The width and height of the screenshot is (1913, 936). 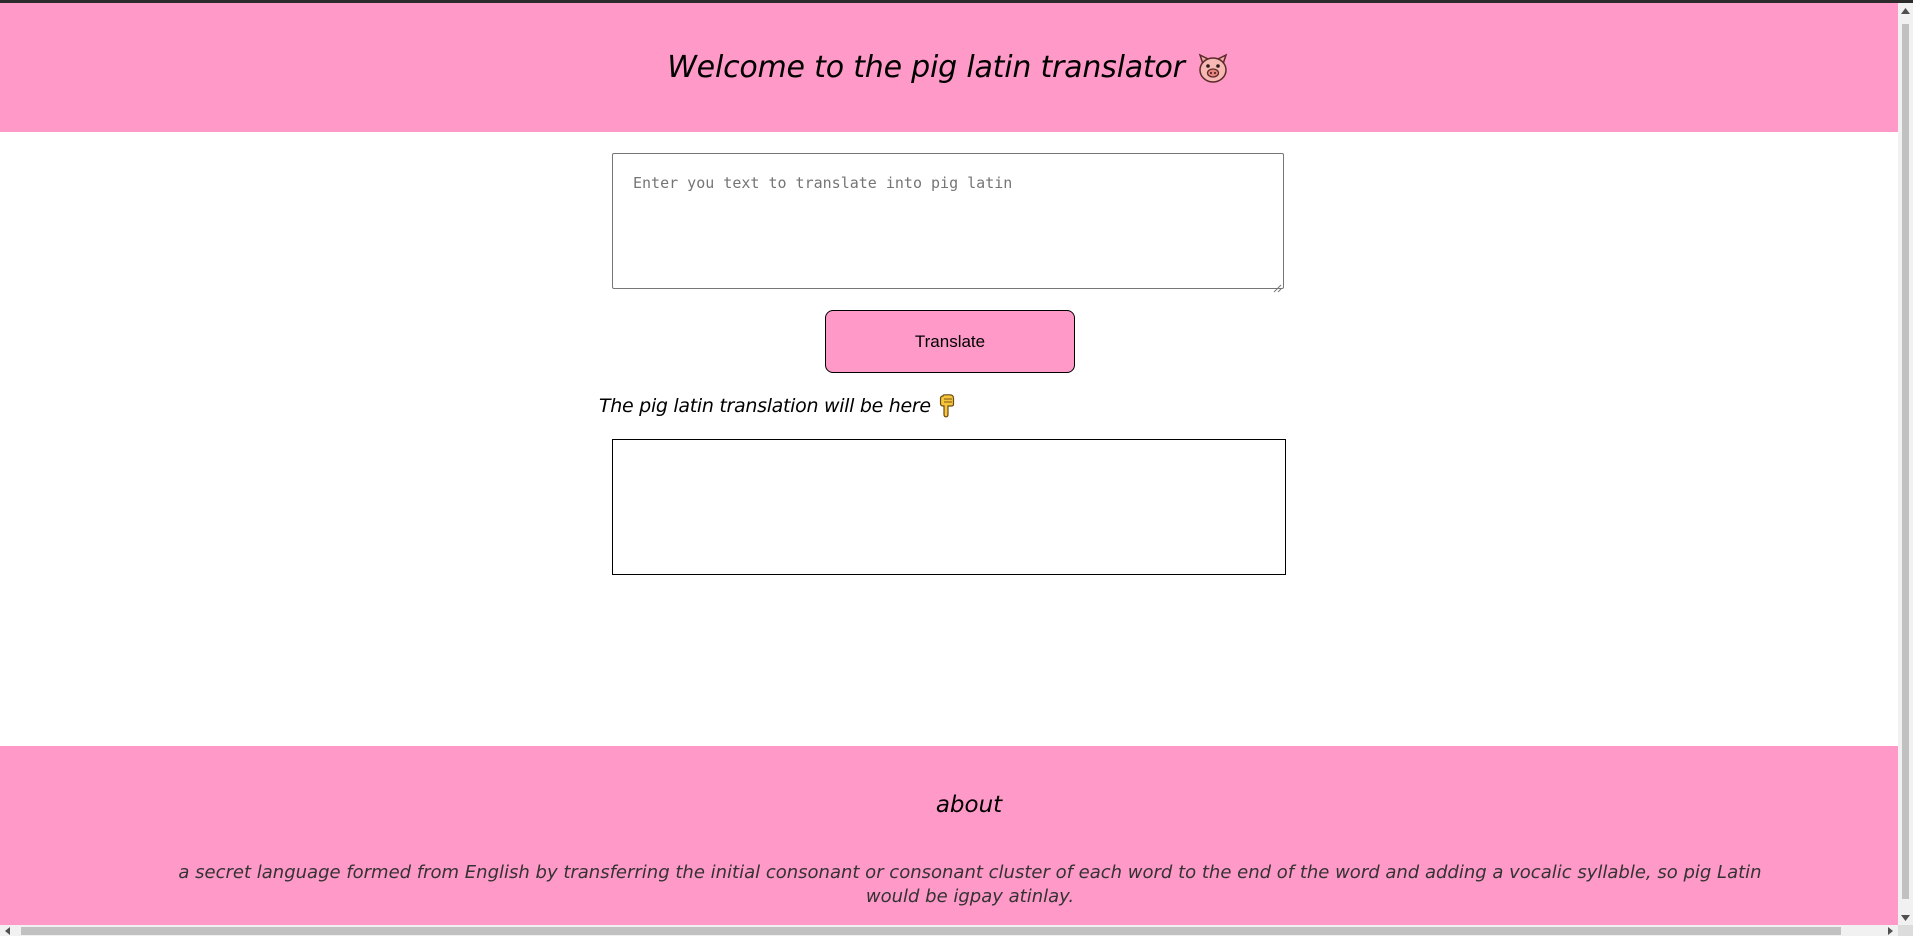 What do you see at coordinates (1277, 285) in the screenshot?
I see `textarea-resize-handle` at bounding box center [1277, 285].